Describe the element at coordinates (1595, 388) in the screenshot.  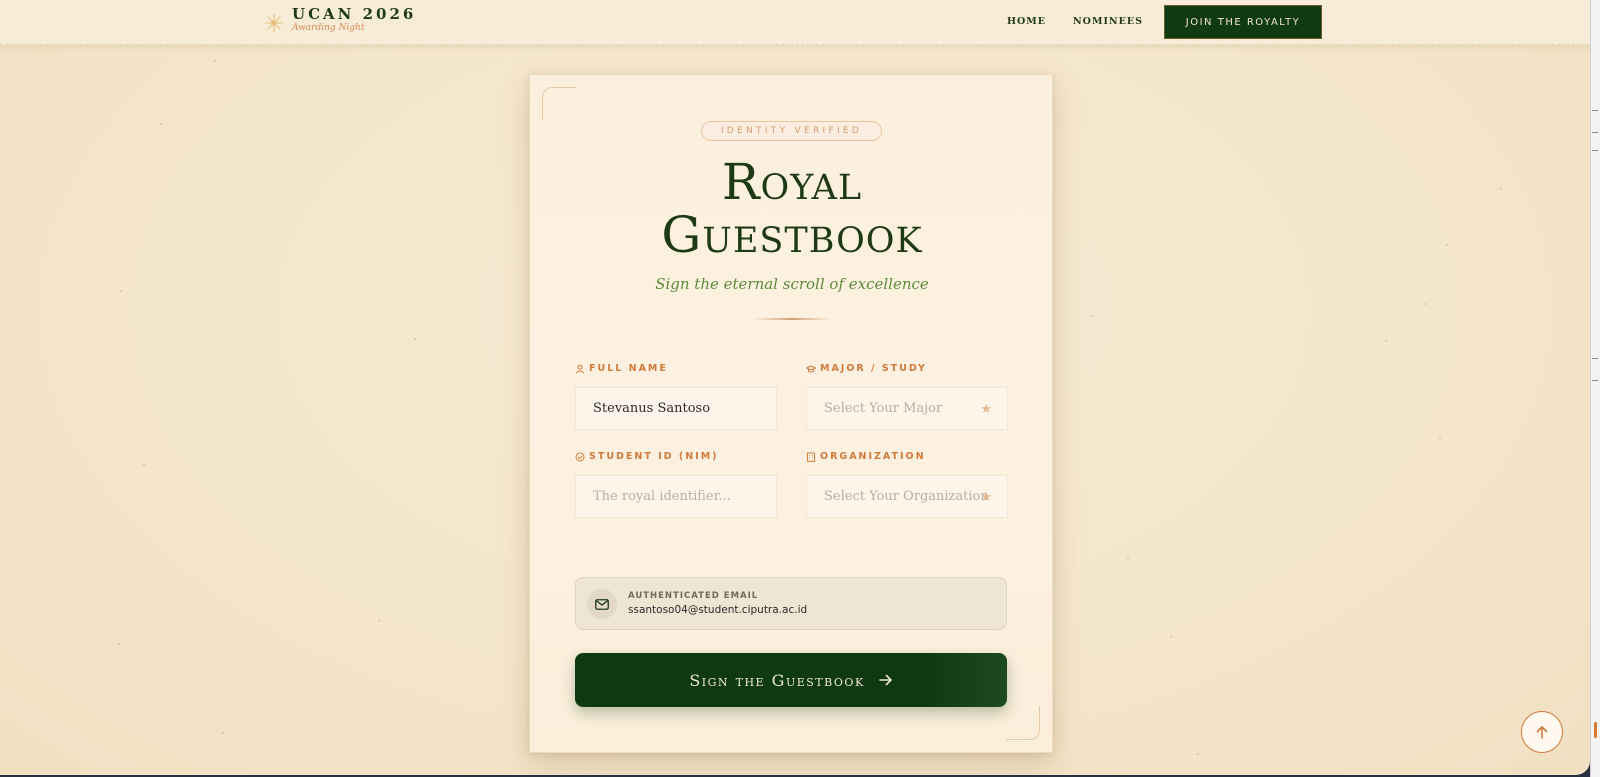
I see `adjacent-window-edge` at that location.